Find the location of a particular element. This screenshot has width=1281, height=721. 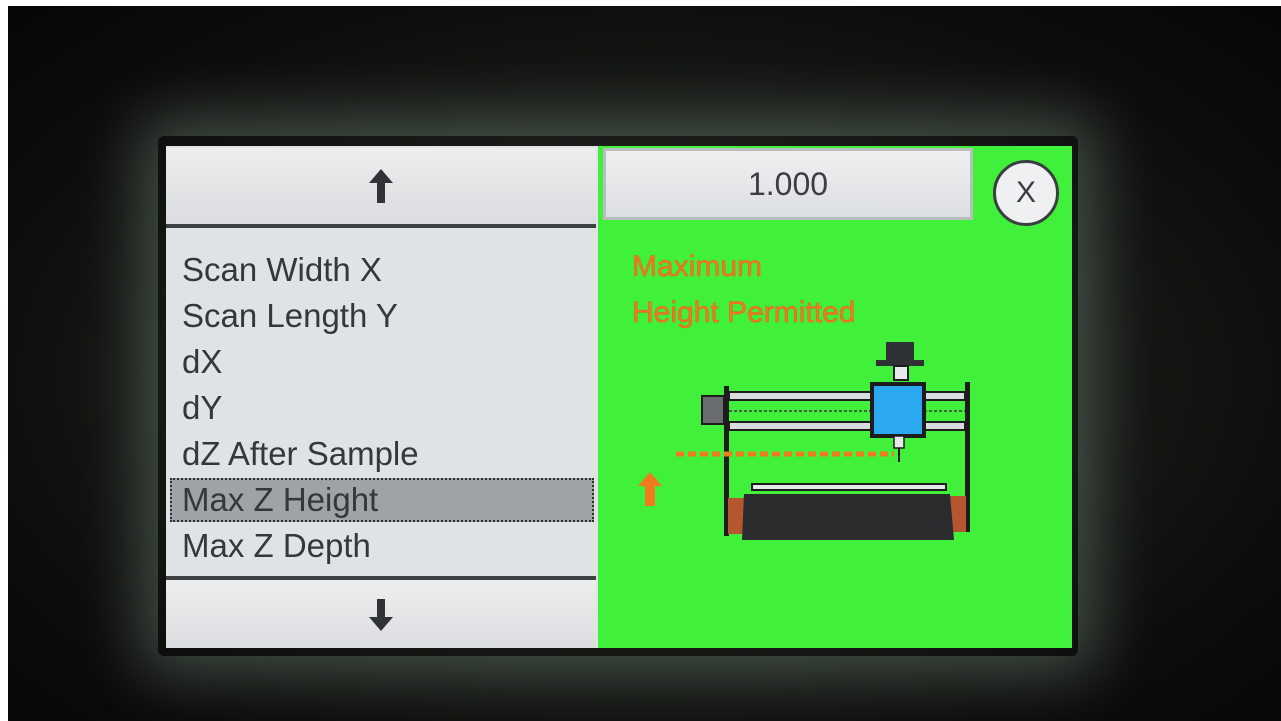

arrow-up-icon is located at coordinates (381, 186).